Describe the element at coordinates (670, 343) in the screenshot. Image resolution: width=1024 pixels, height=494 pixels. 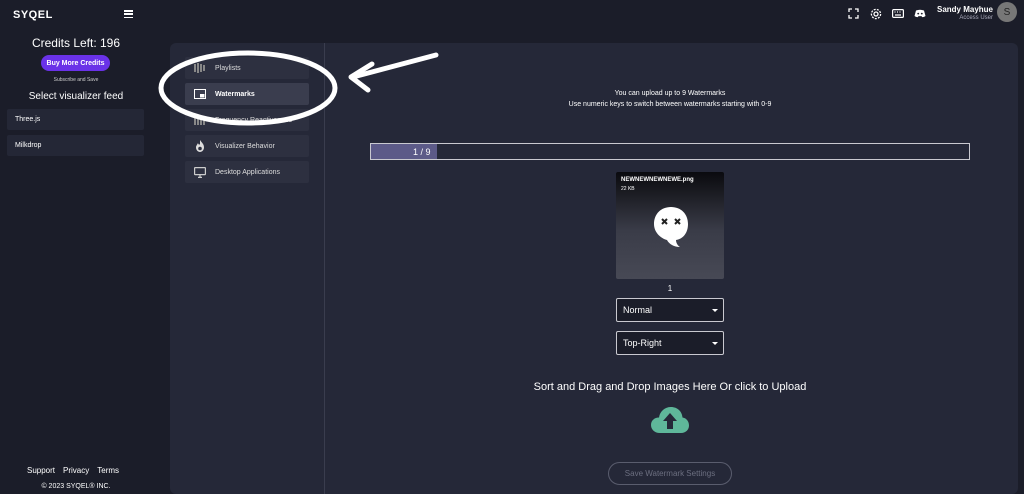
I see `position-select: Top-Right` at that location.